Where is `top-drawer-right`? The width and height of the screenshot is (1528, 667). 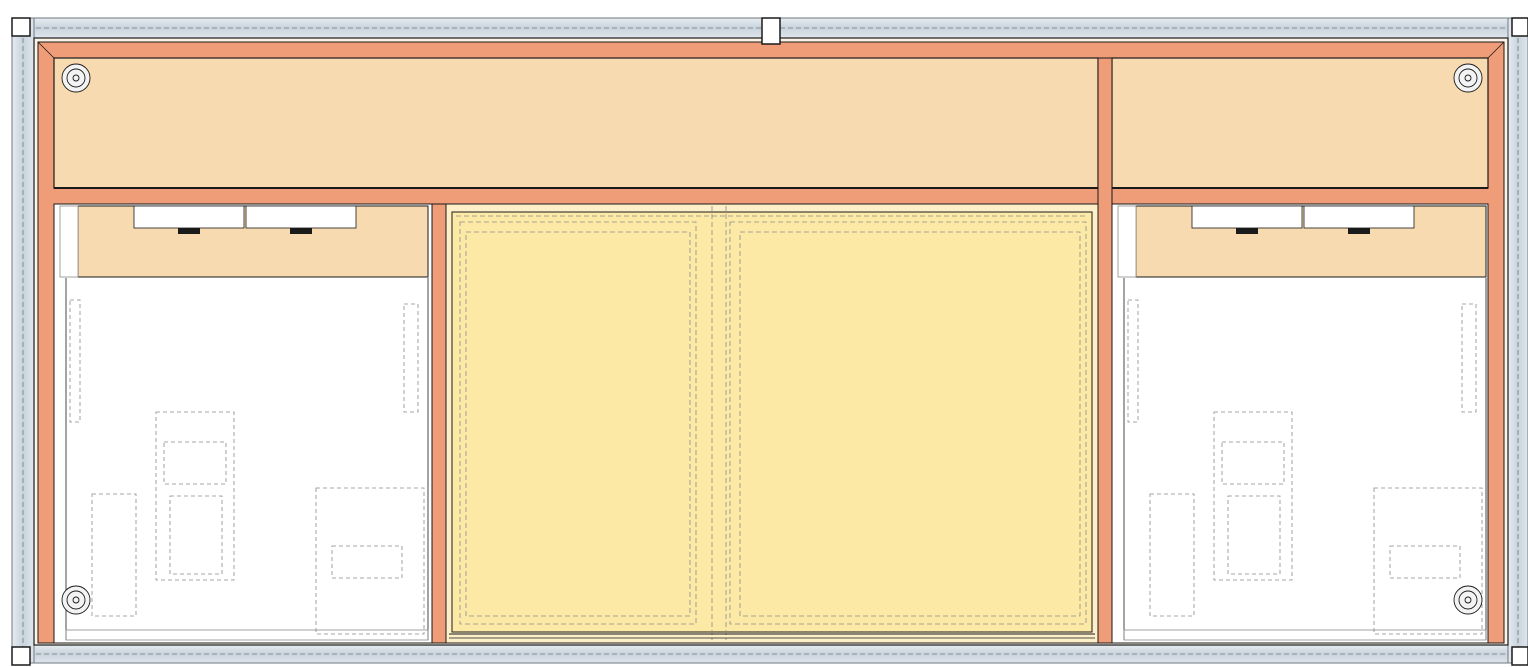 top-drawer-right is located at coordinates (1300, 123).